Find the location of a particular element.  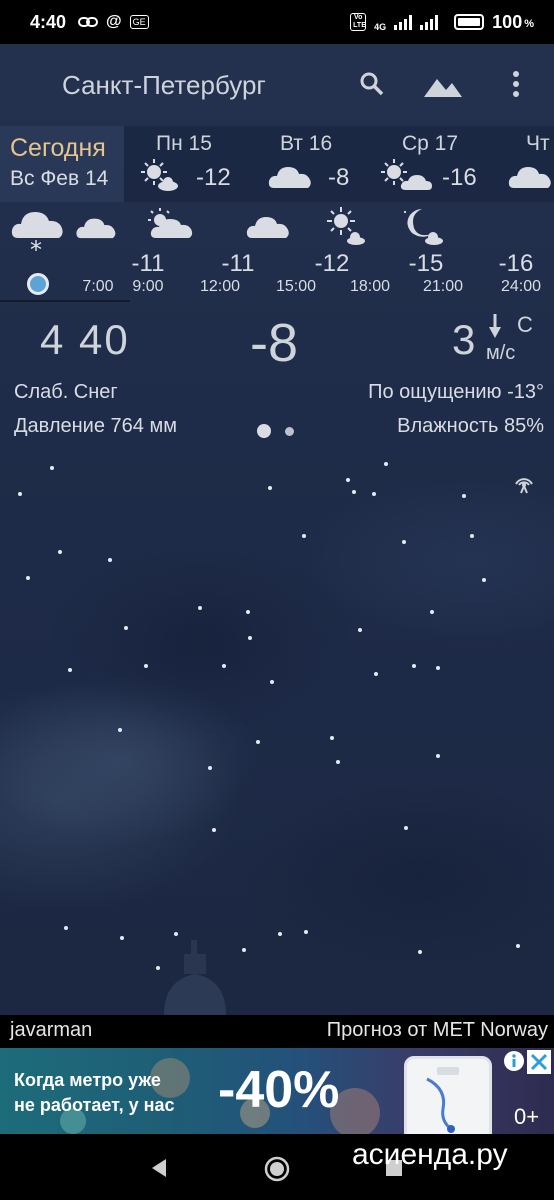

credits-bar: javarman Прогноз от MET Norway is located at coordinates (277, 1031).